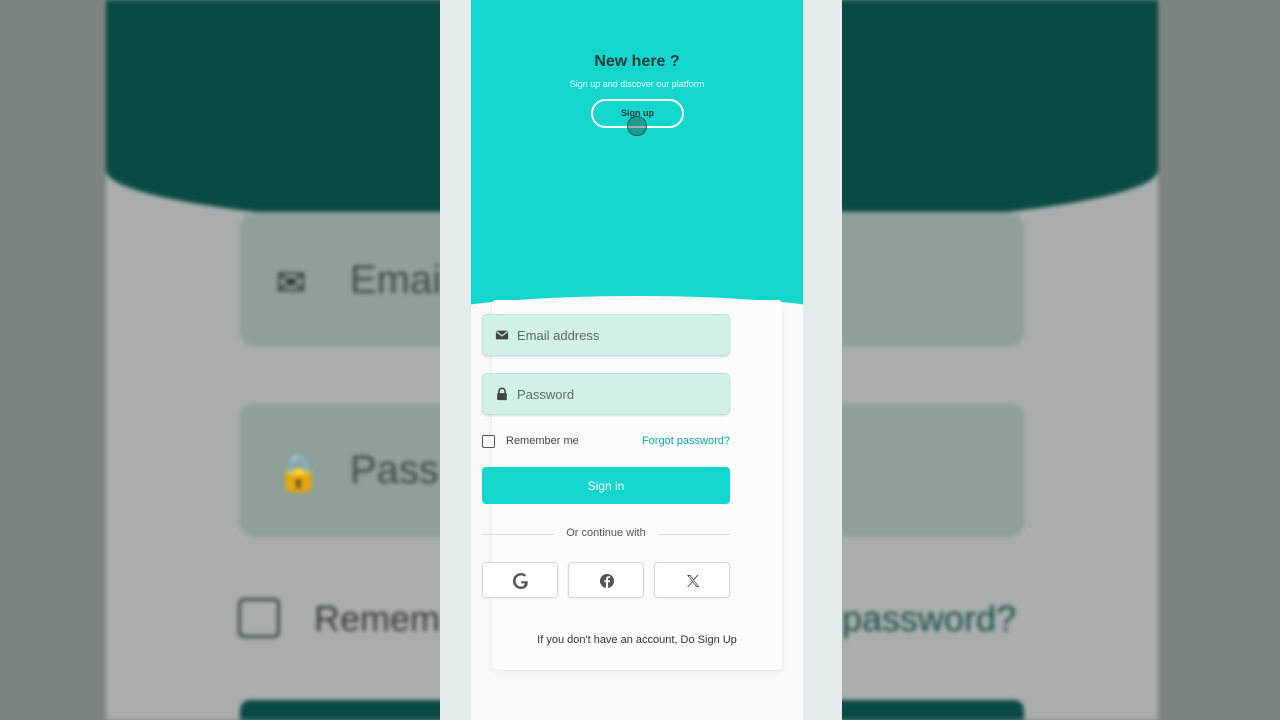 The height and width of the screenshot is (720, 1280). I want to click on forgot-password-link: Forgot password?, so click(686, 441).